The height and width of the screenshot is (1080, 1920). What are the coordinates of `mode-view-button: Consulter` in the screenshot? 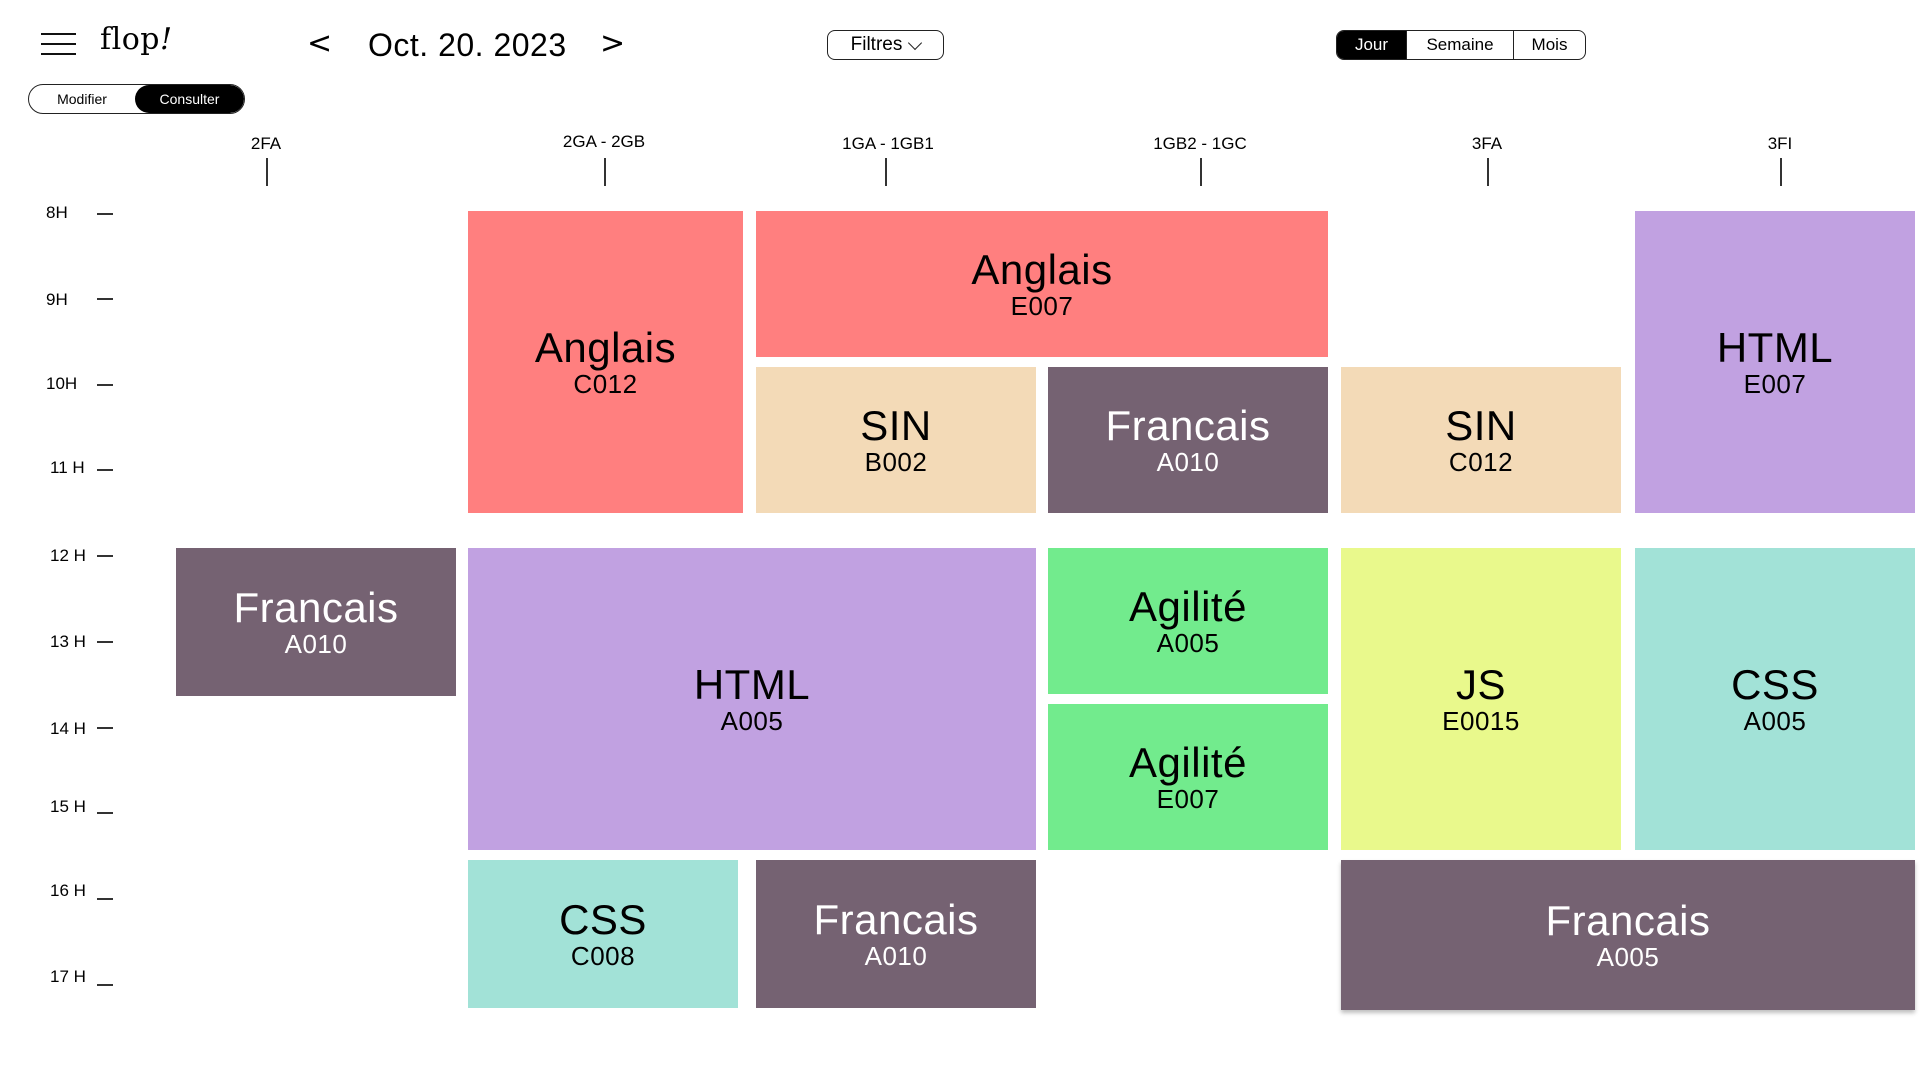 It's located at (189, 99).